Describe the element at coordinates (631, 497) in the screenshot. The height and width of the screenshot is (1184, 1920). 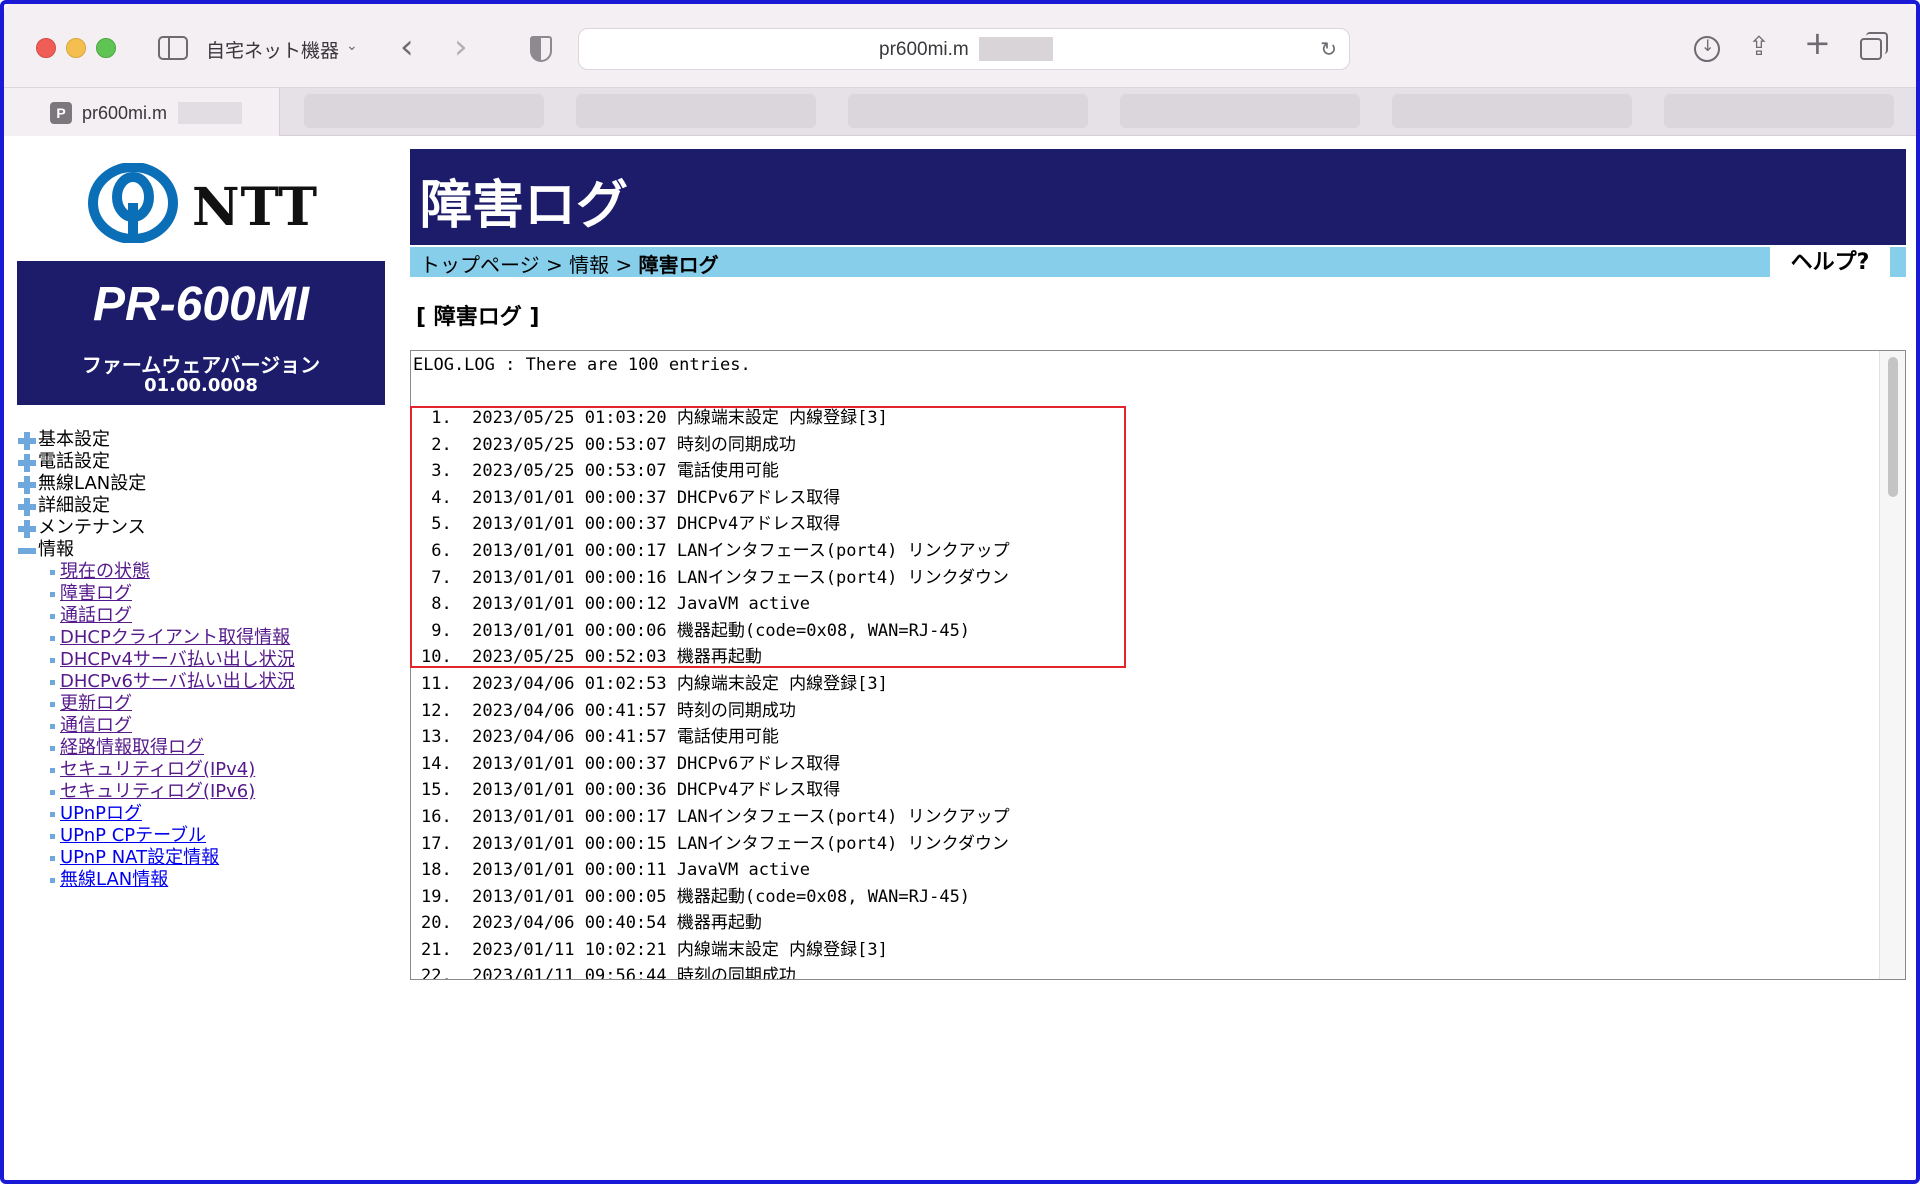
I see `log-entry: 4. 2013/01/01 00:00:37 DHCPv6アドレス取得` at that location.